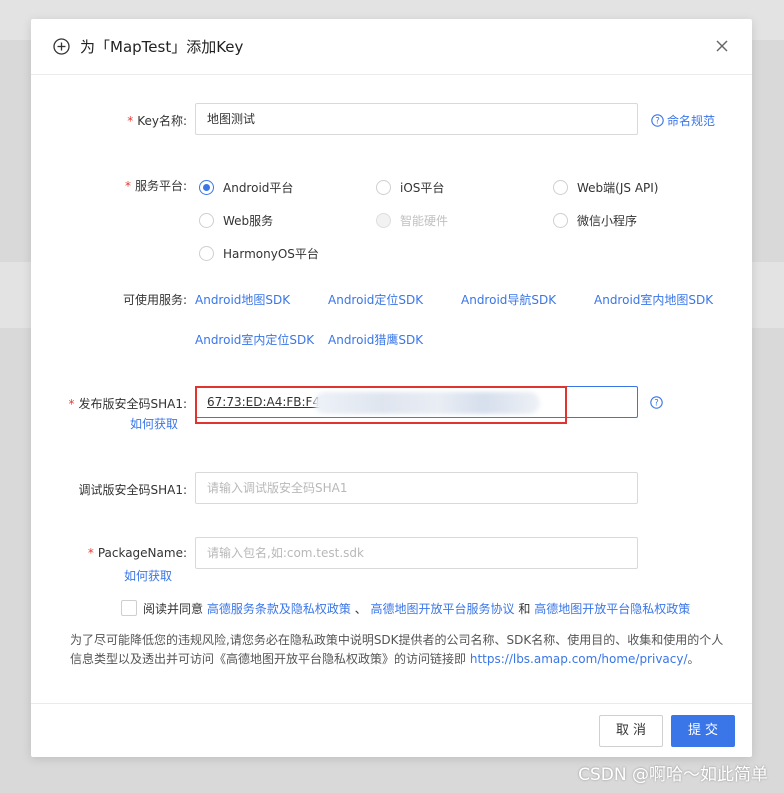  I want to click on service-link-indoor-location-sdk: Android室内定位SDK, so click(254, 339).